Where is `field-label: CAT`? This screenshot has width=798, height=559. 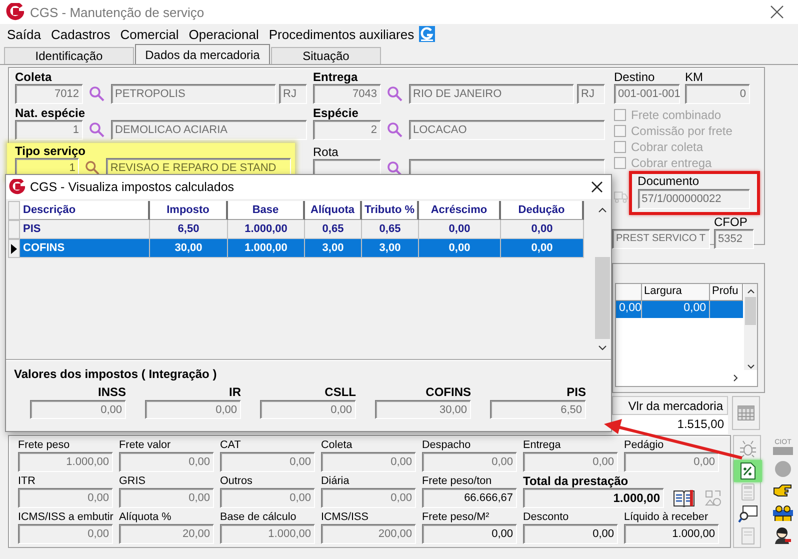 field-label: CAT is located at coordinates (231, 445).